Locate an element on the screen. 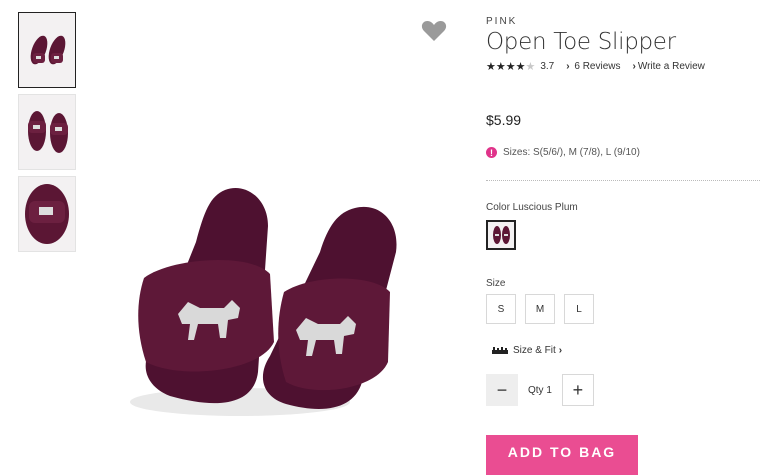  size-option-l: L is located at coordinates (579, 309).